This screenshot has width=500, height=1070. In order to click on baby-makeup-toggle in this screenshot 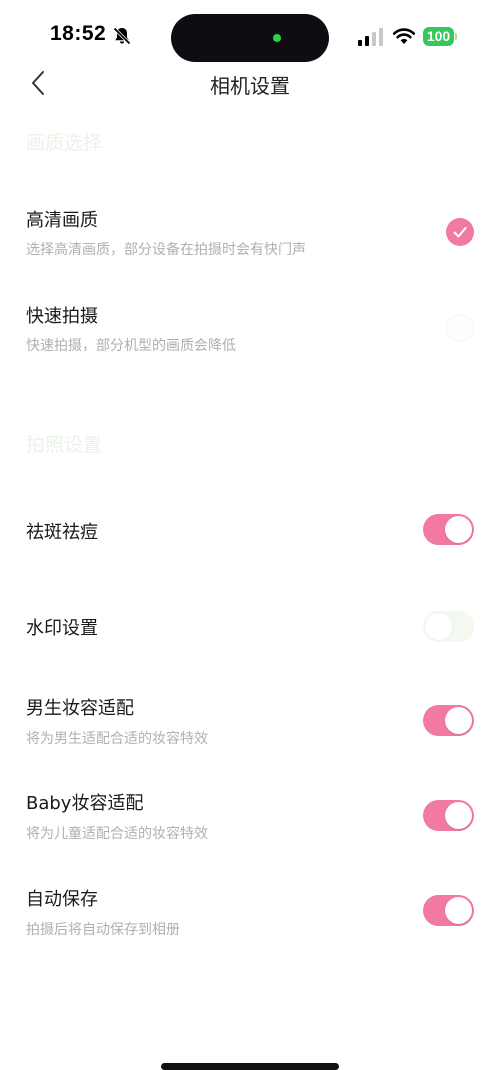, I will do `click(448, 815)`.